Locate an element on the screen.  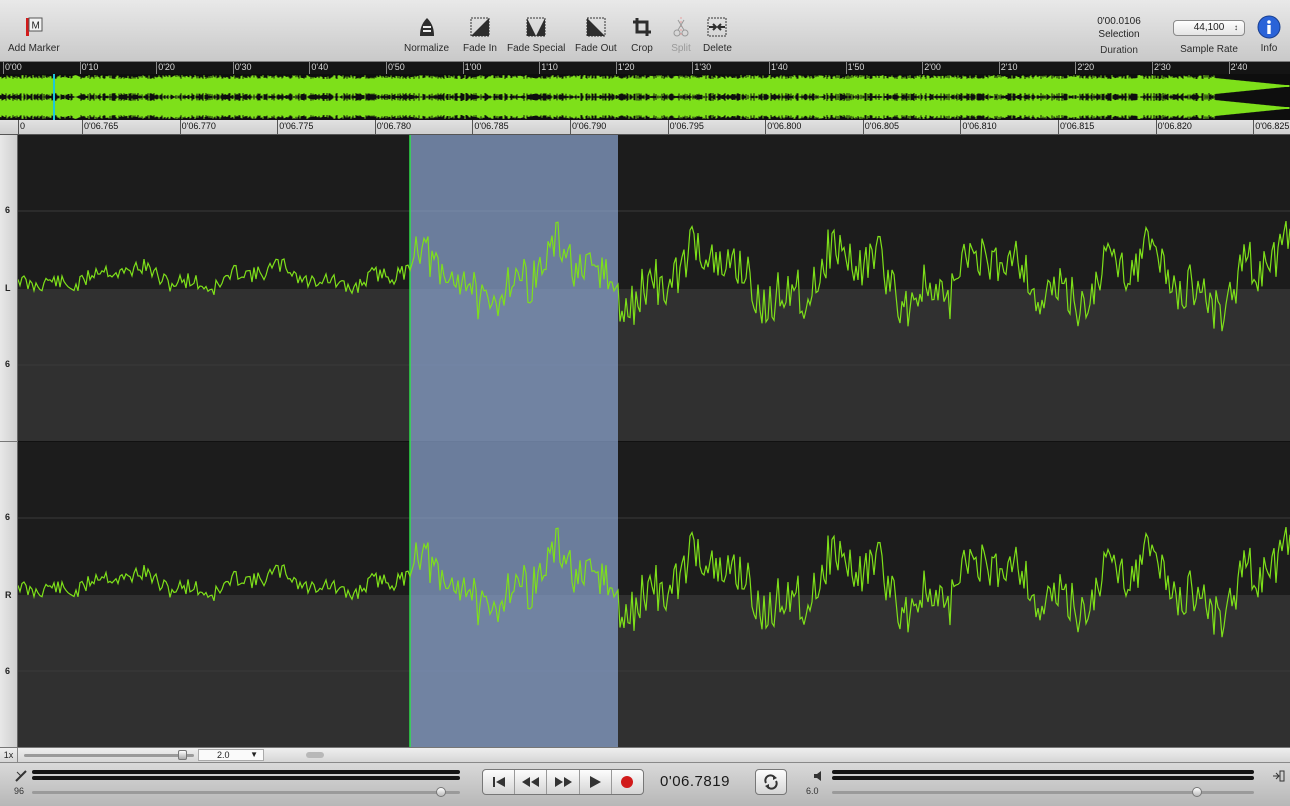
loop-button is located at coordinates (771, 782).